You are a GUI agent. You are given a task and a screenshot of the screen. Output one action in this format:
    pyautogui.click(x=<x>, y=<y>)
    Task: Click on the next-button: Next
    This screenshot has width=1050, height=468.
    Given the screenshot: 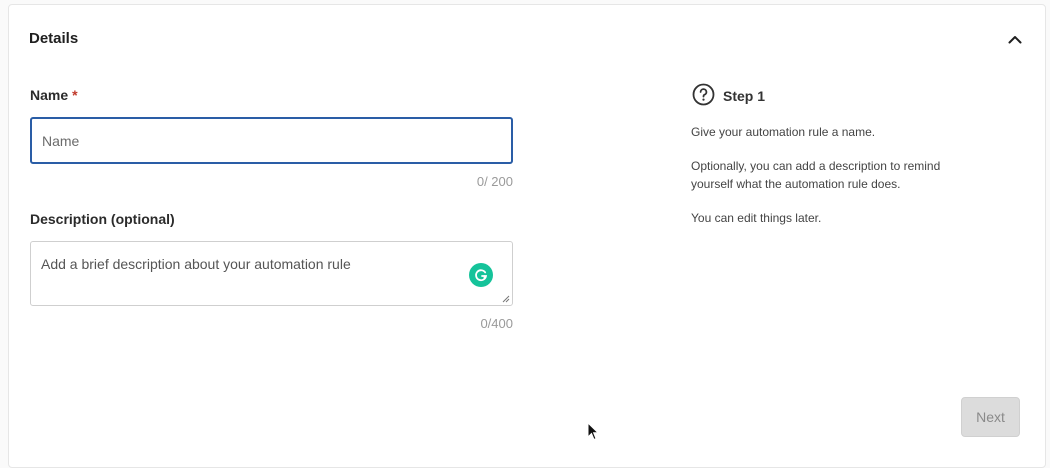 What is the action you would take?
    pyautogui.click(x=990, y=417)
    